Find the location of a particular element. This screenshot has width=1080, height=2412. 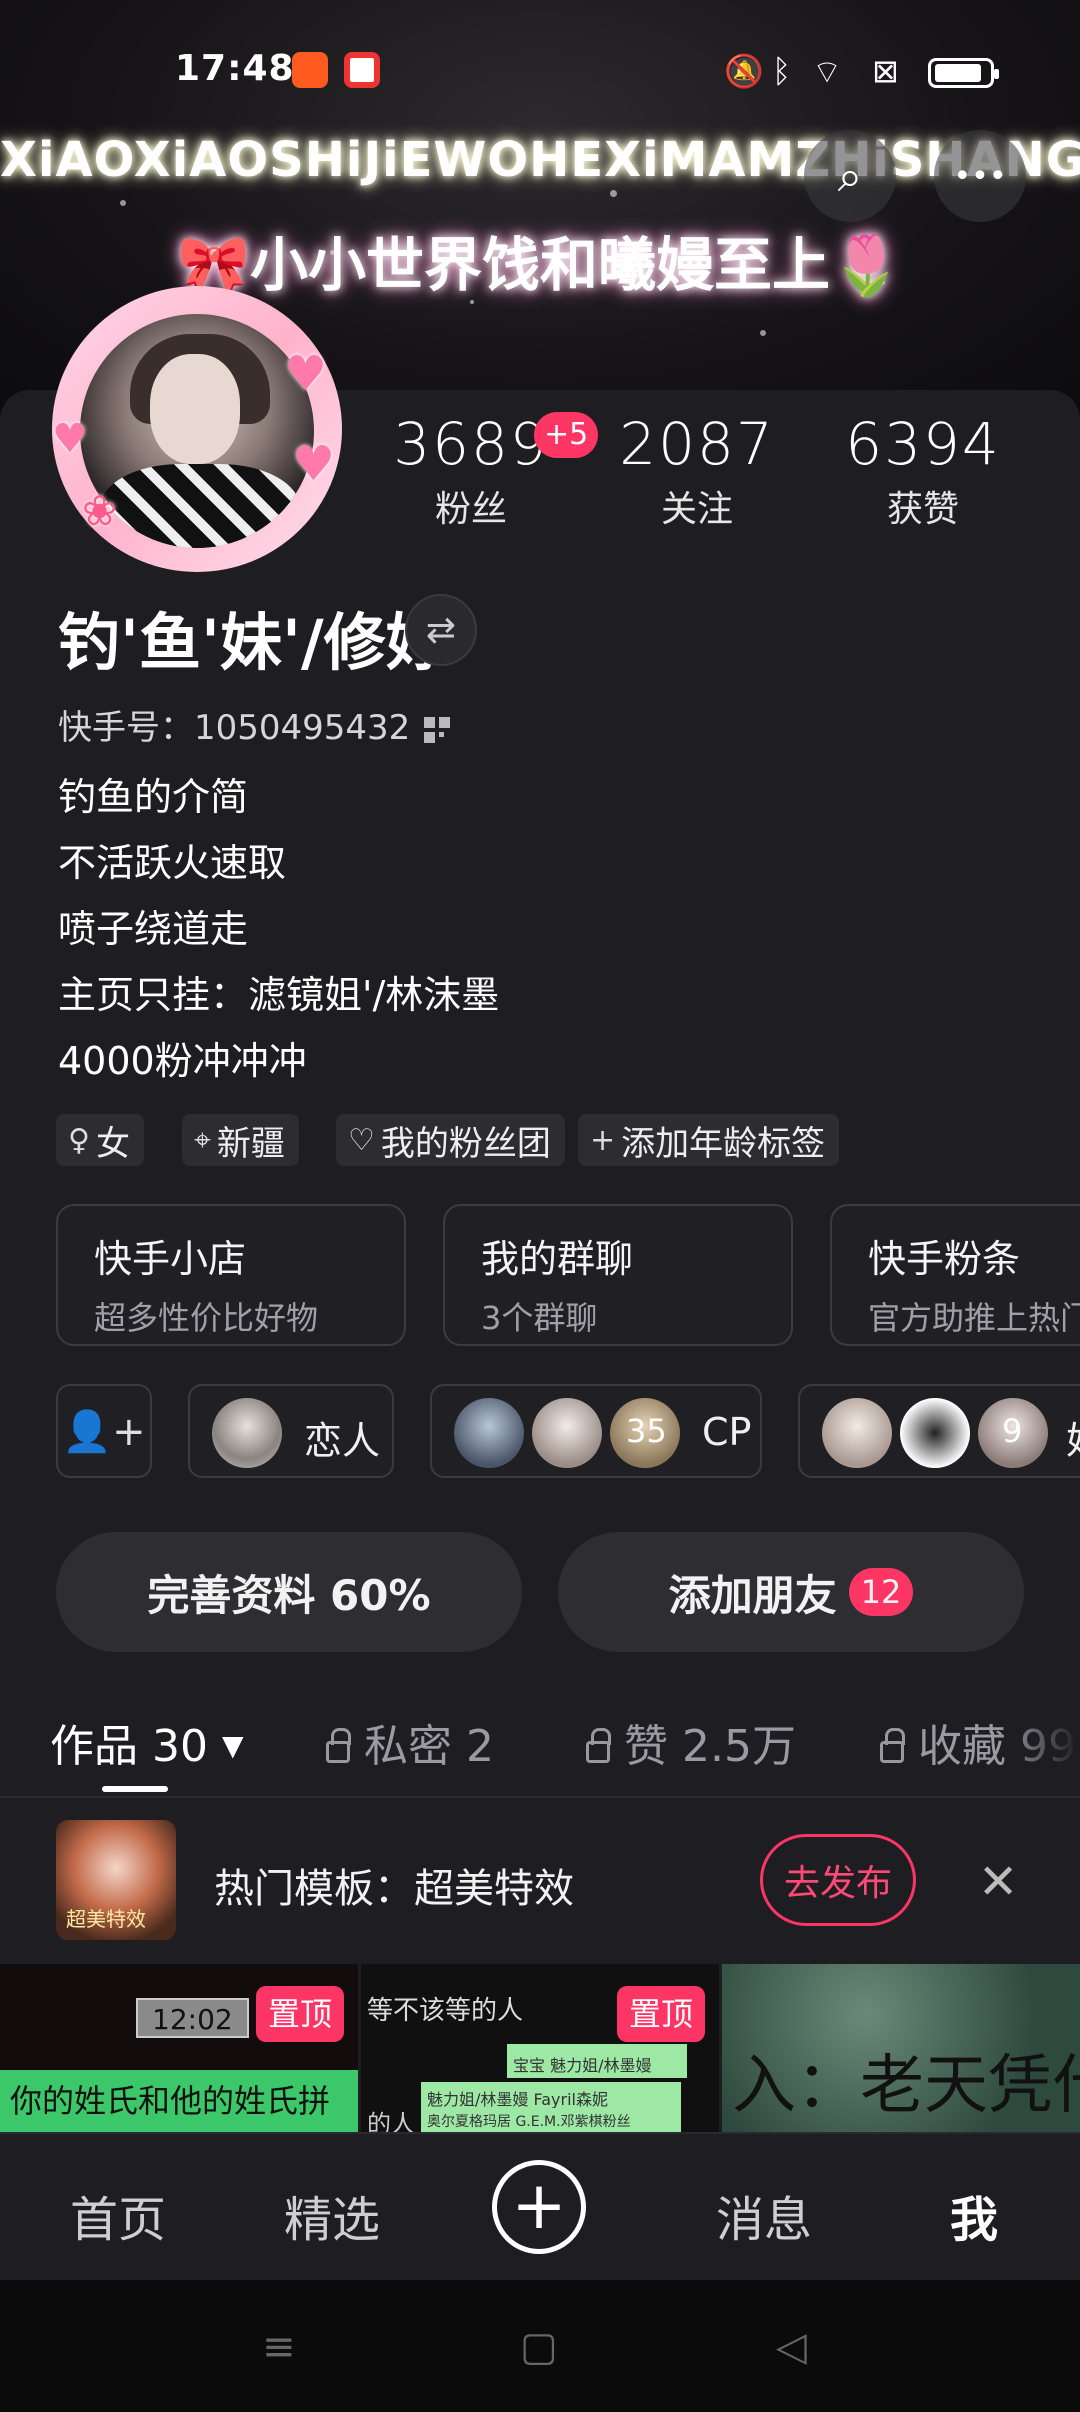

card-promotion: 快手粉条 官方助推上热门 is located at coordinates (955, 1275).